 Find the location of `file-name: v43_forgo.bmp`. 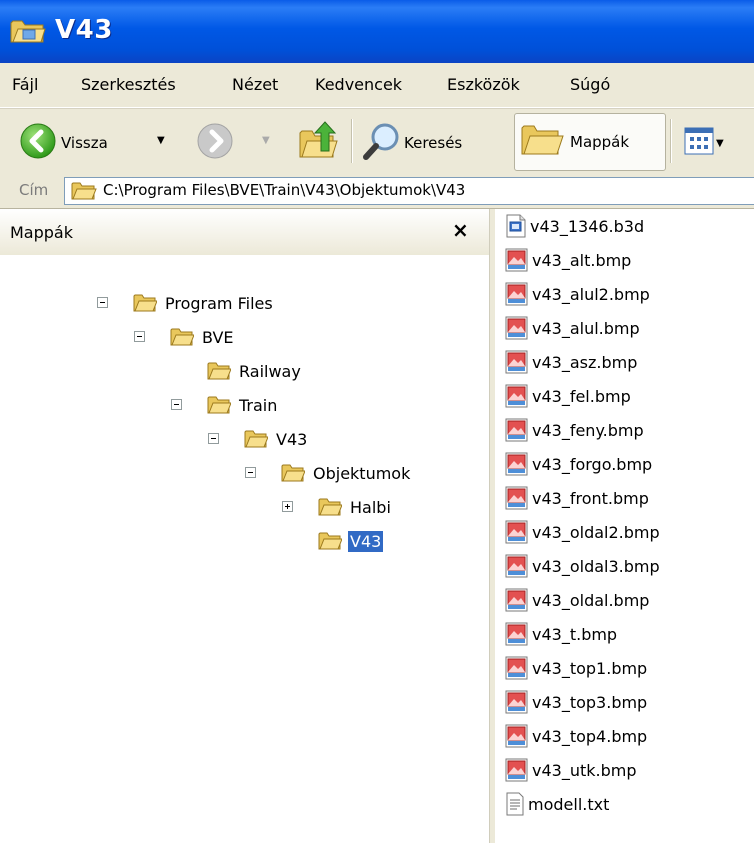

file-name: v43_forgo.bmp is located at coordinates (592, 464).